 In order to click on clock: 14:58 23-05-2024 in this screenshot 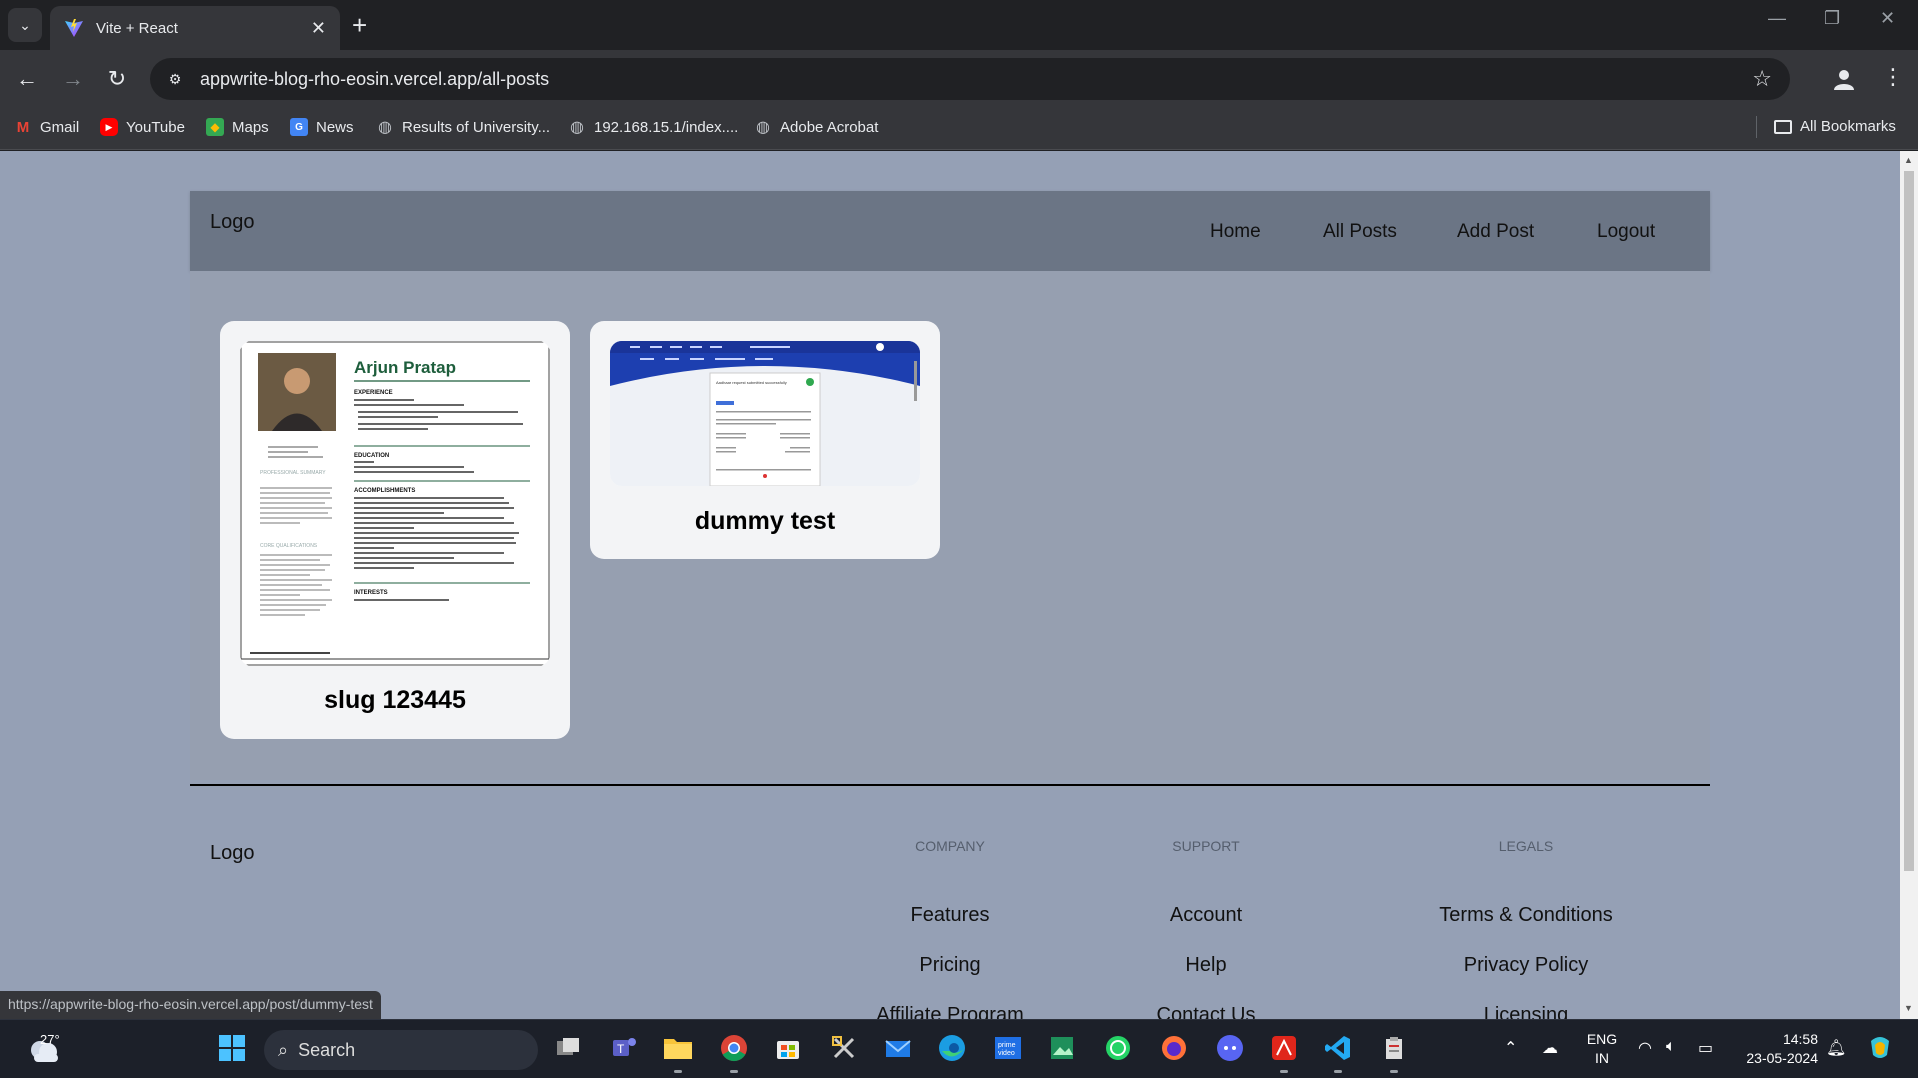, I will do `click(1774, 1049)`.